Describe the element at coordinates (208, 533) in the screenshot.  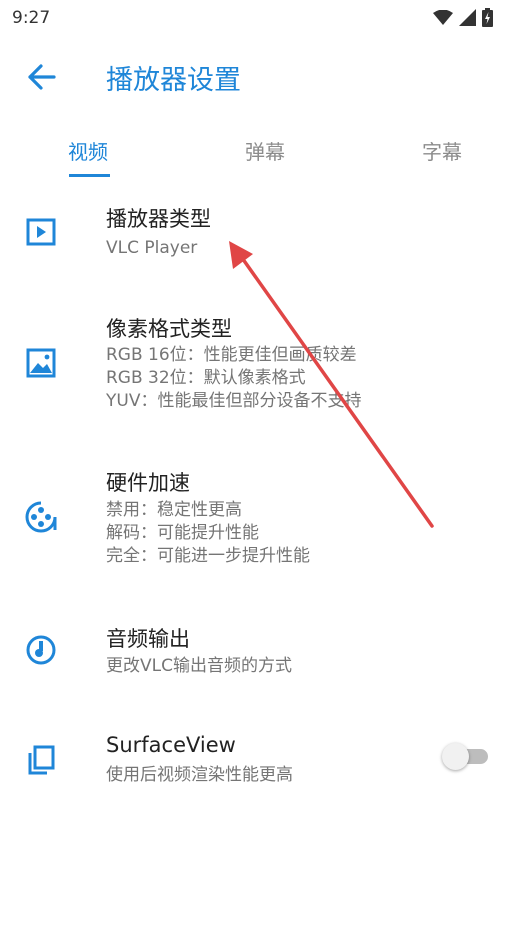
I see `setting-description: 禁用：稳定性更高 解码：可能提升性能 完全：可能进一步提升性能` at that location.